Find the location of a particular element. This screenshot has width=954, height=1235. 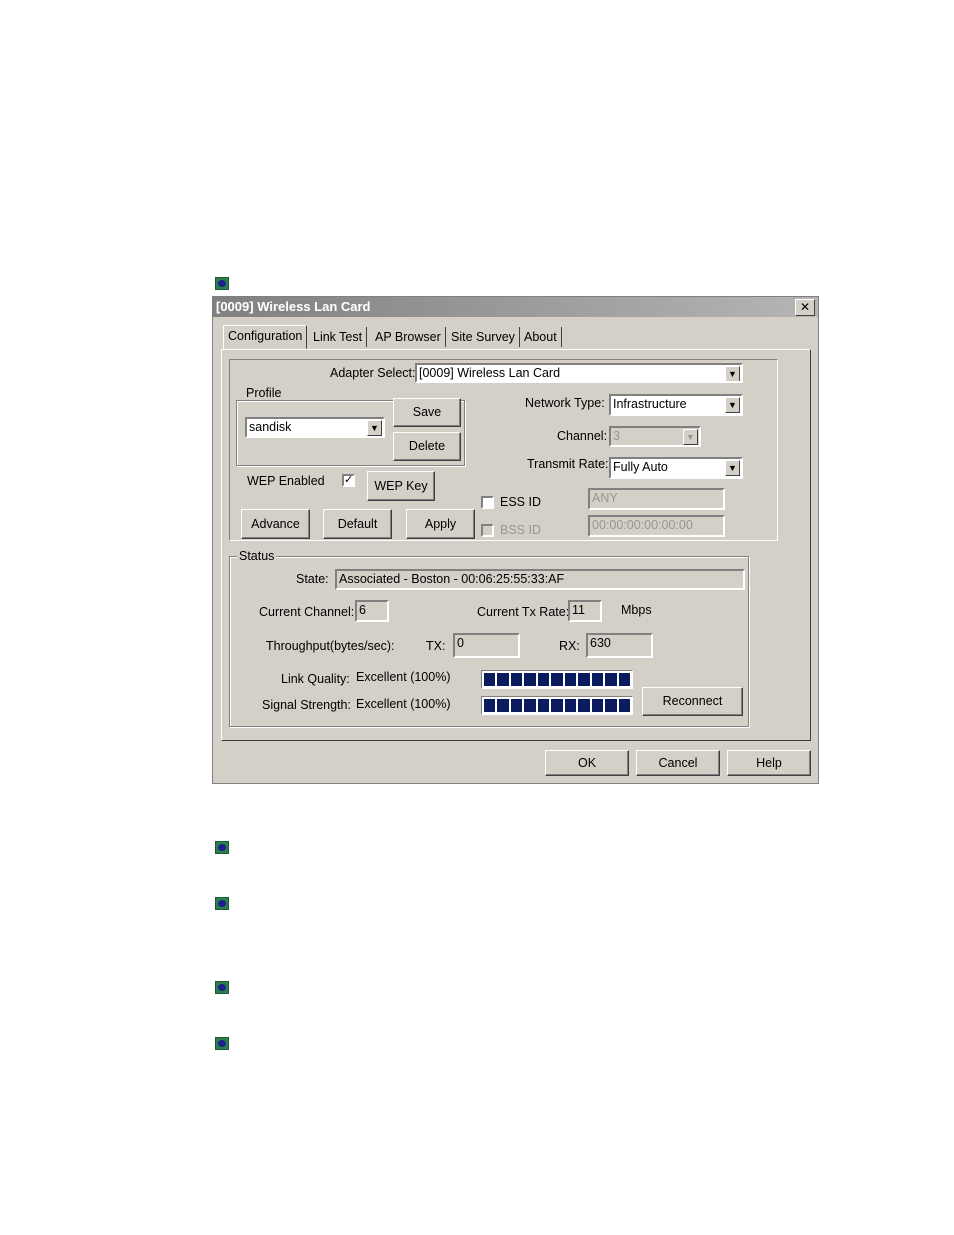

network-type-value: Infrastructure is located at coordinates (650, 404).